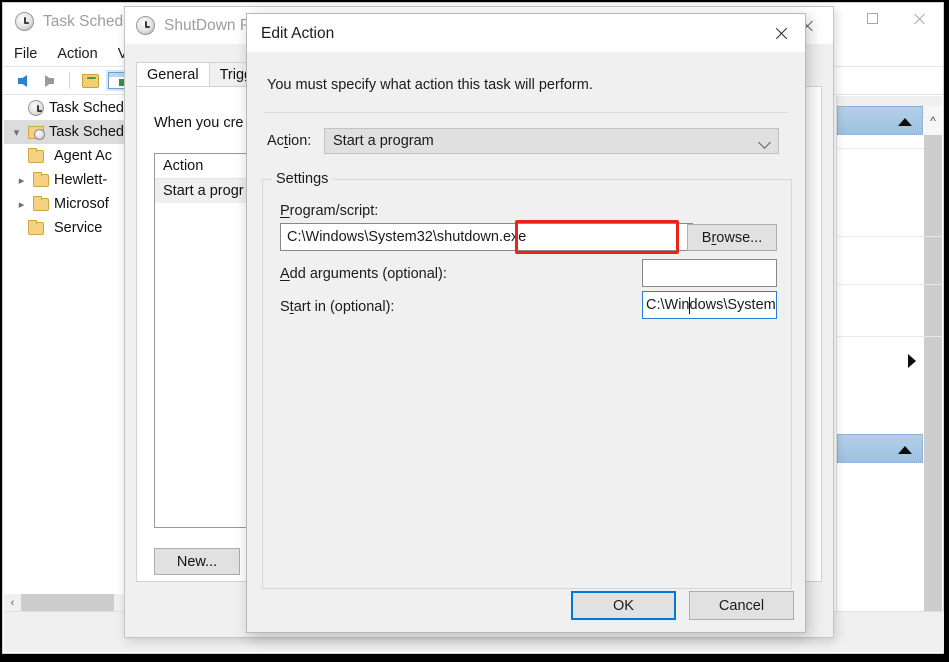 This screenshot has height=662, width=949. Describe the element at coordinates (933, 373) in the screenshot. I see `actions-scrollbar-track` at that location.